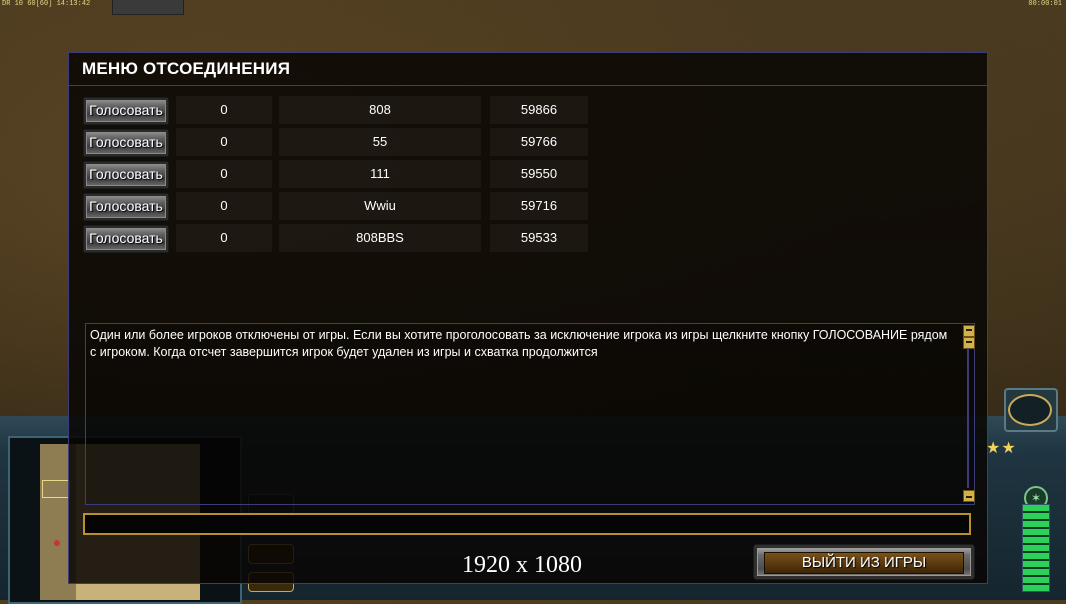  I want to click on player-name: 111, so click(380, 174).